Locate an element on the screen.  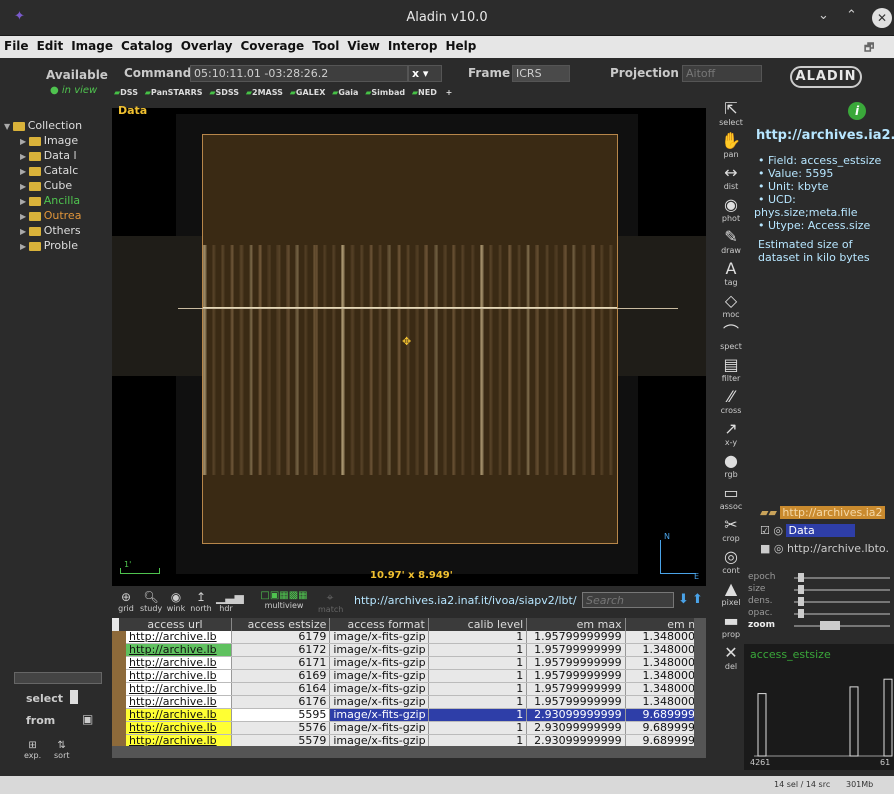
restore-icon: 🗗 is located at coordinates (869, 48).